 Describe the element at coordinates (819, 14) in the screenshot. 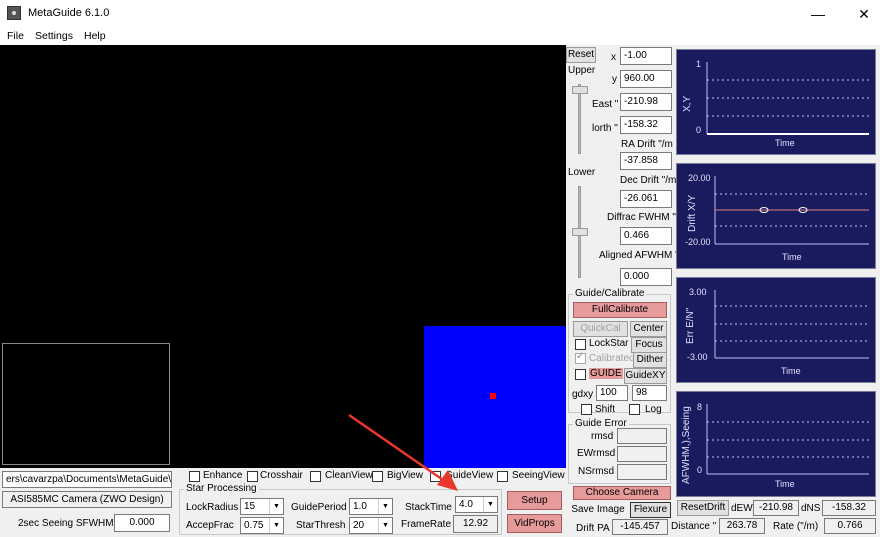

I see `maximize-button` at that location.